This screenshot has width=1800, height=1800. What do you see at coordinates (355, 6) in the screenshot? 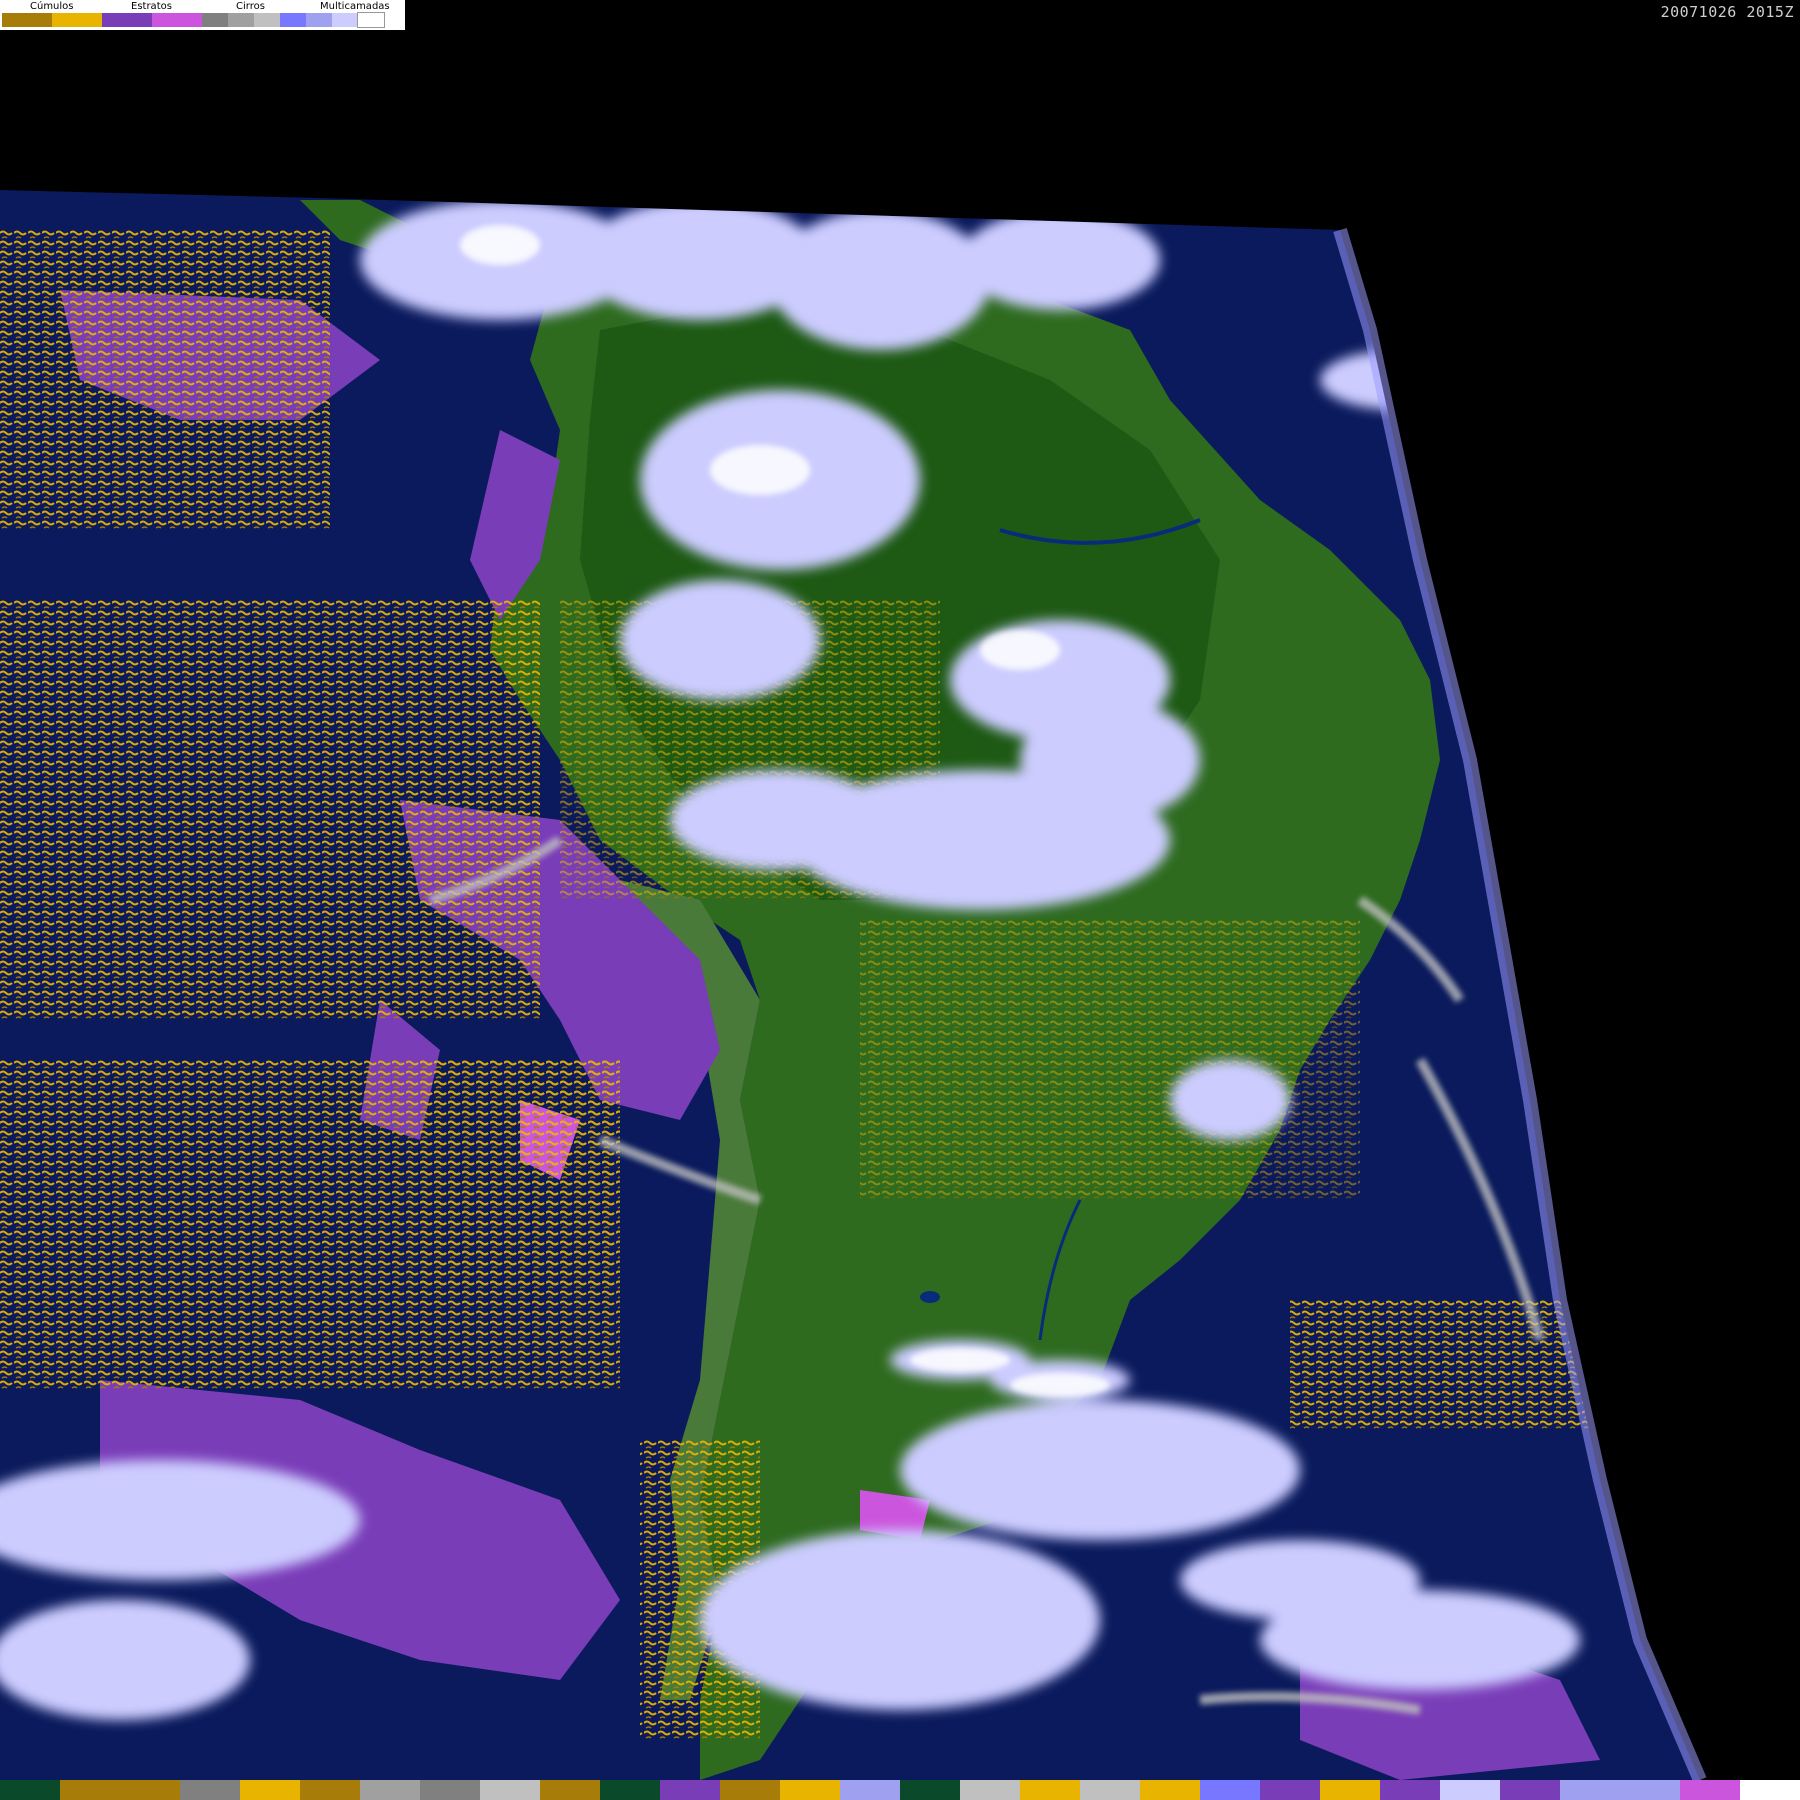
I see `legend-label-multilayer: Multicamadas` at bounding box center [355, 6].